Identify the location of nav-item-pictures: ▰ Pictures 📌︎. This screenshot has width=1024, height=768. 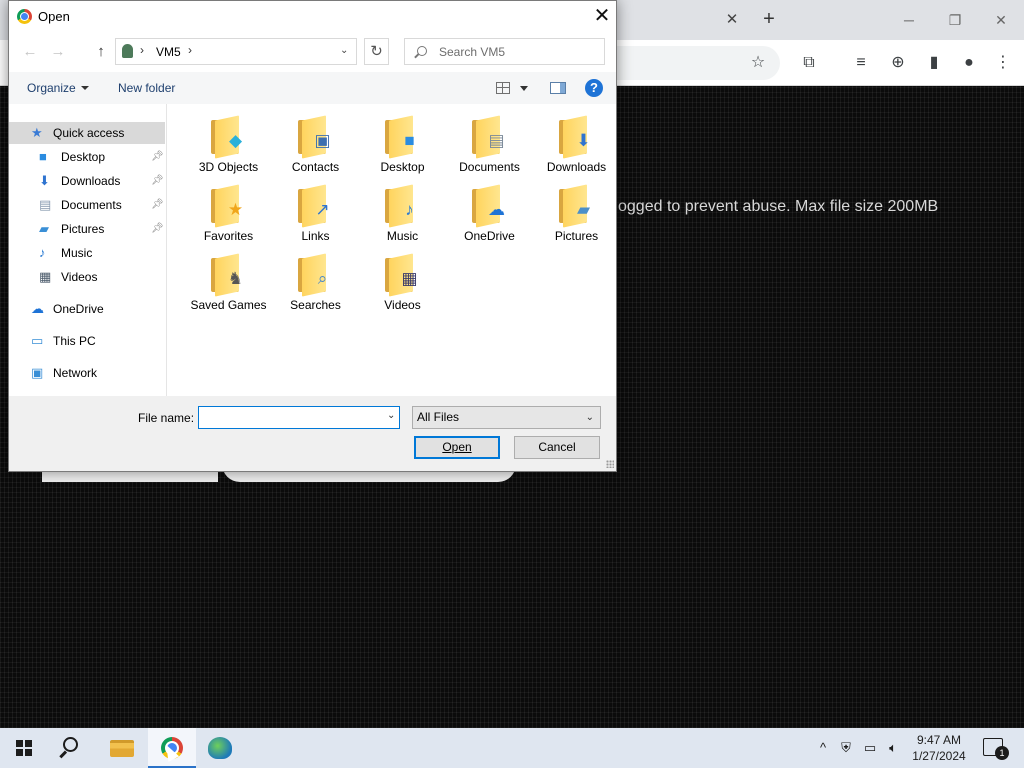
(87, 229).